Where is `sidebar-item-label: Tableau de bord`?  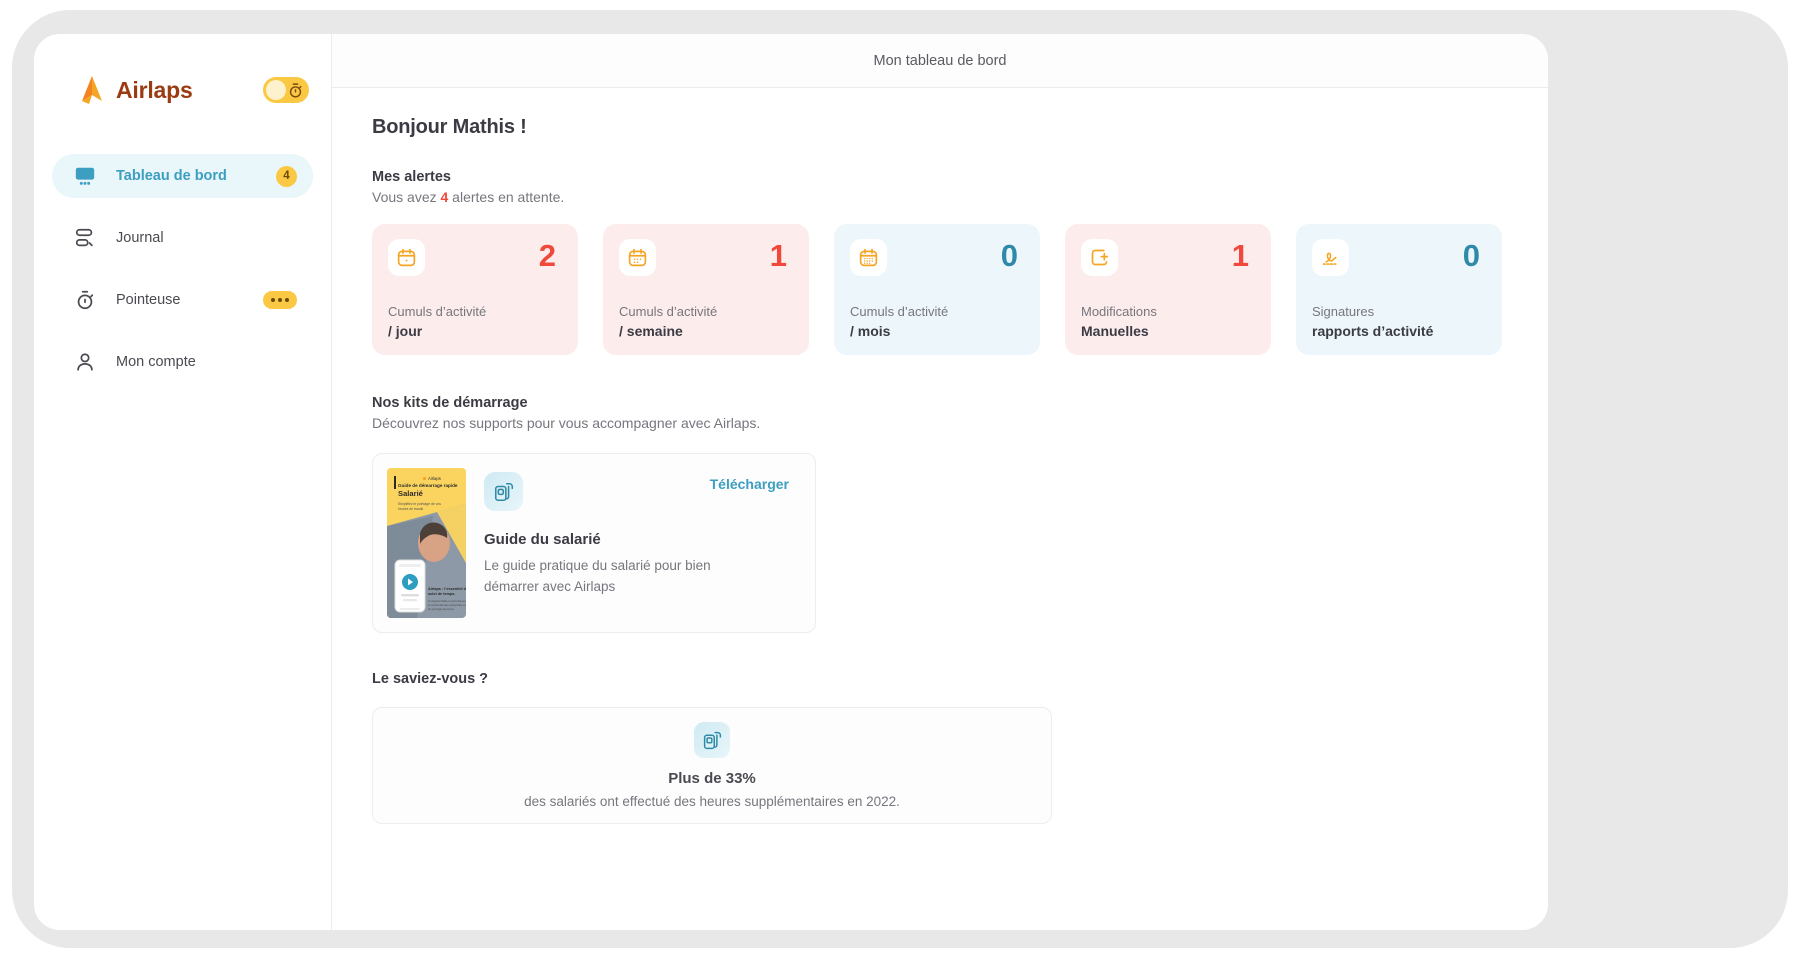
sidebar-item-label: Tableau de bord is located at coordinates (171, 176).